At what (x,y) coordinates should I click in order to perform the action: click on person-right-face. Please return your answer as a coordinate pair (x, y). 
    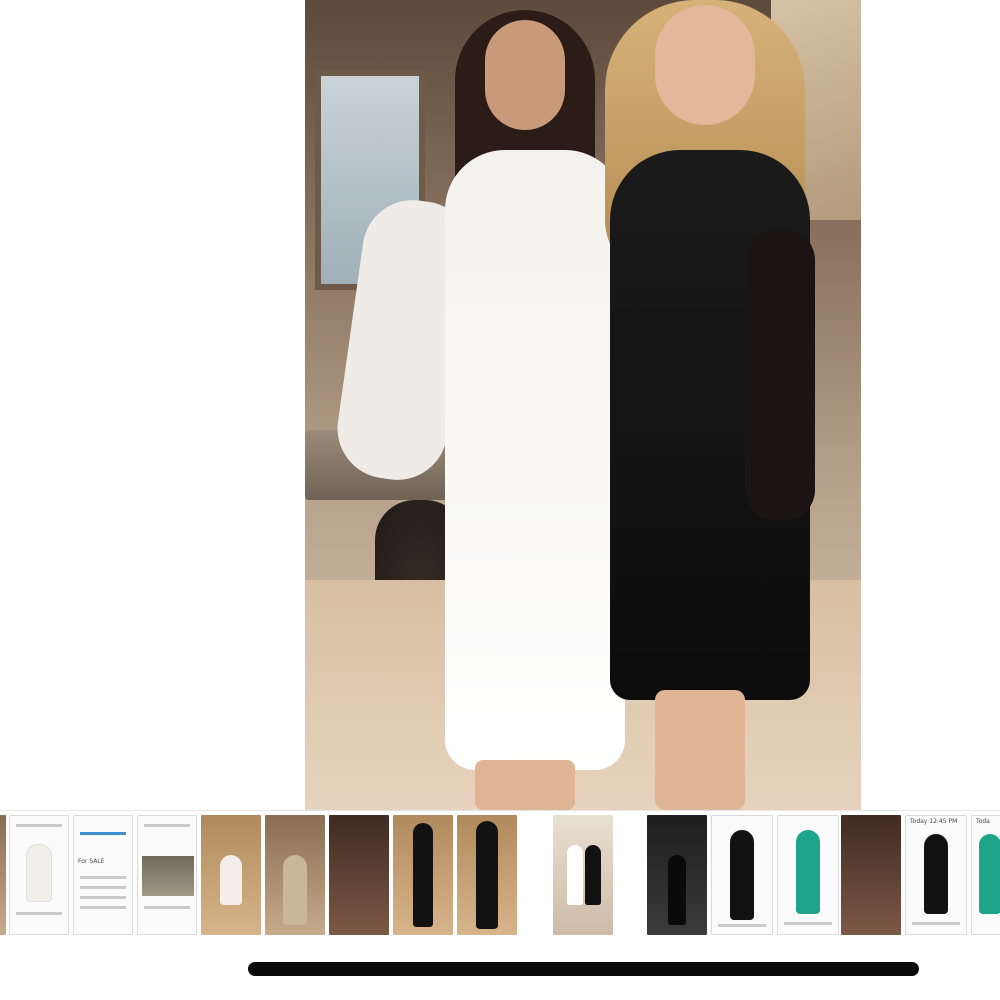
    Looking at the image, I should click on (705, 65).